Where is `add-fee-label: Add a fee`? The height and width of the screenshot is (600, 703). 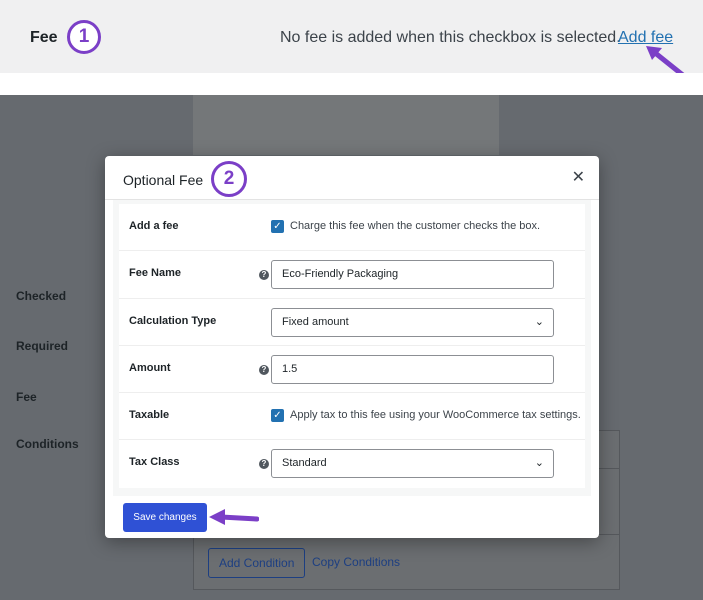 add-fee-label: Add a fee is located at coordinates (154, 226).